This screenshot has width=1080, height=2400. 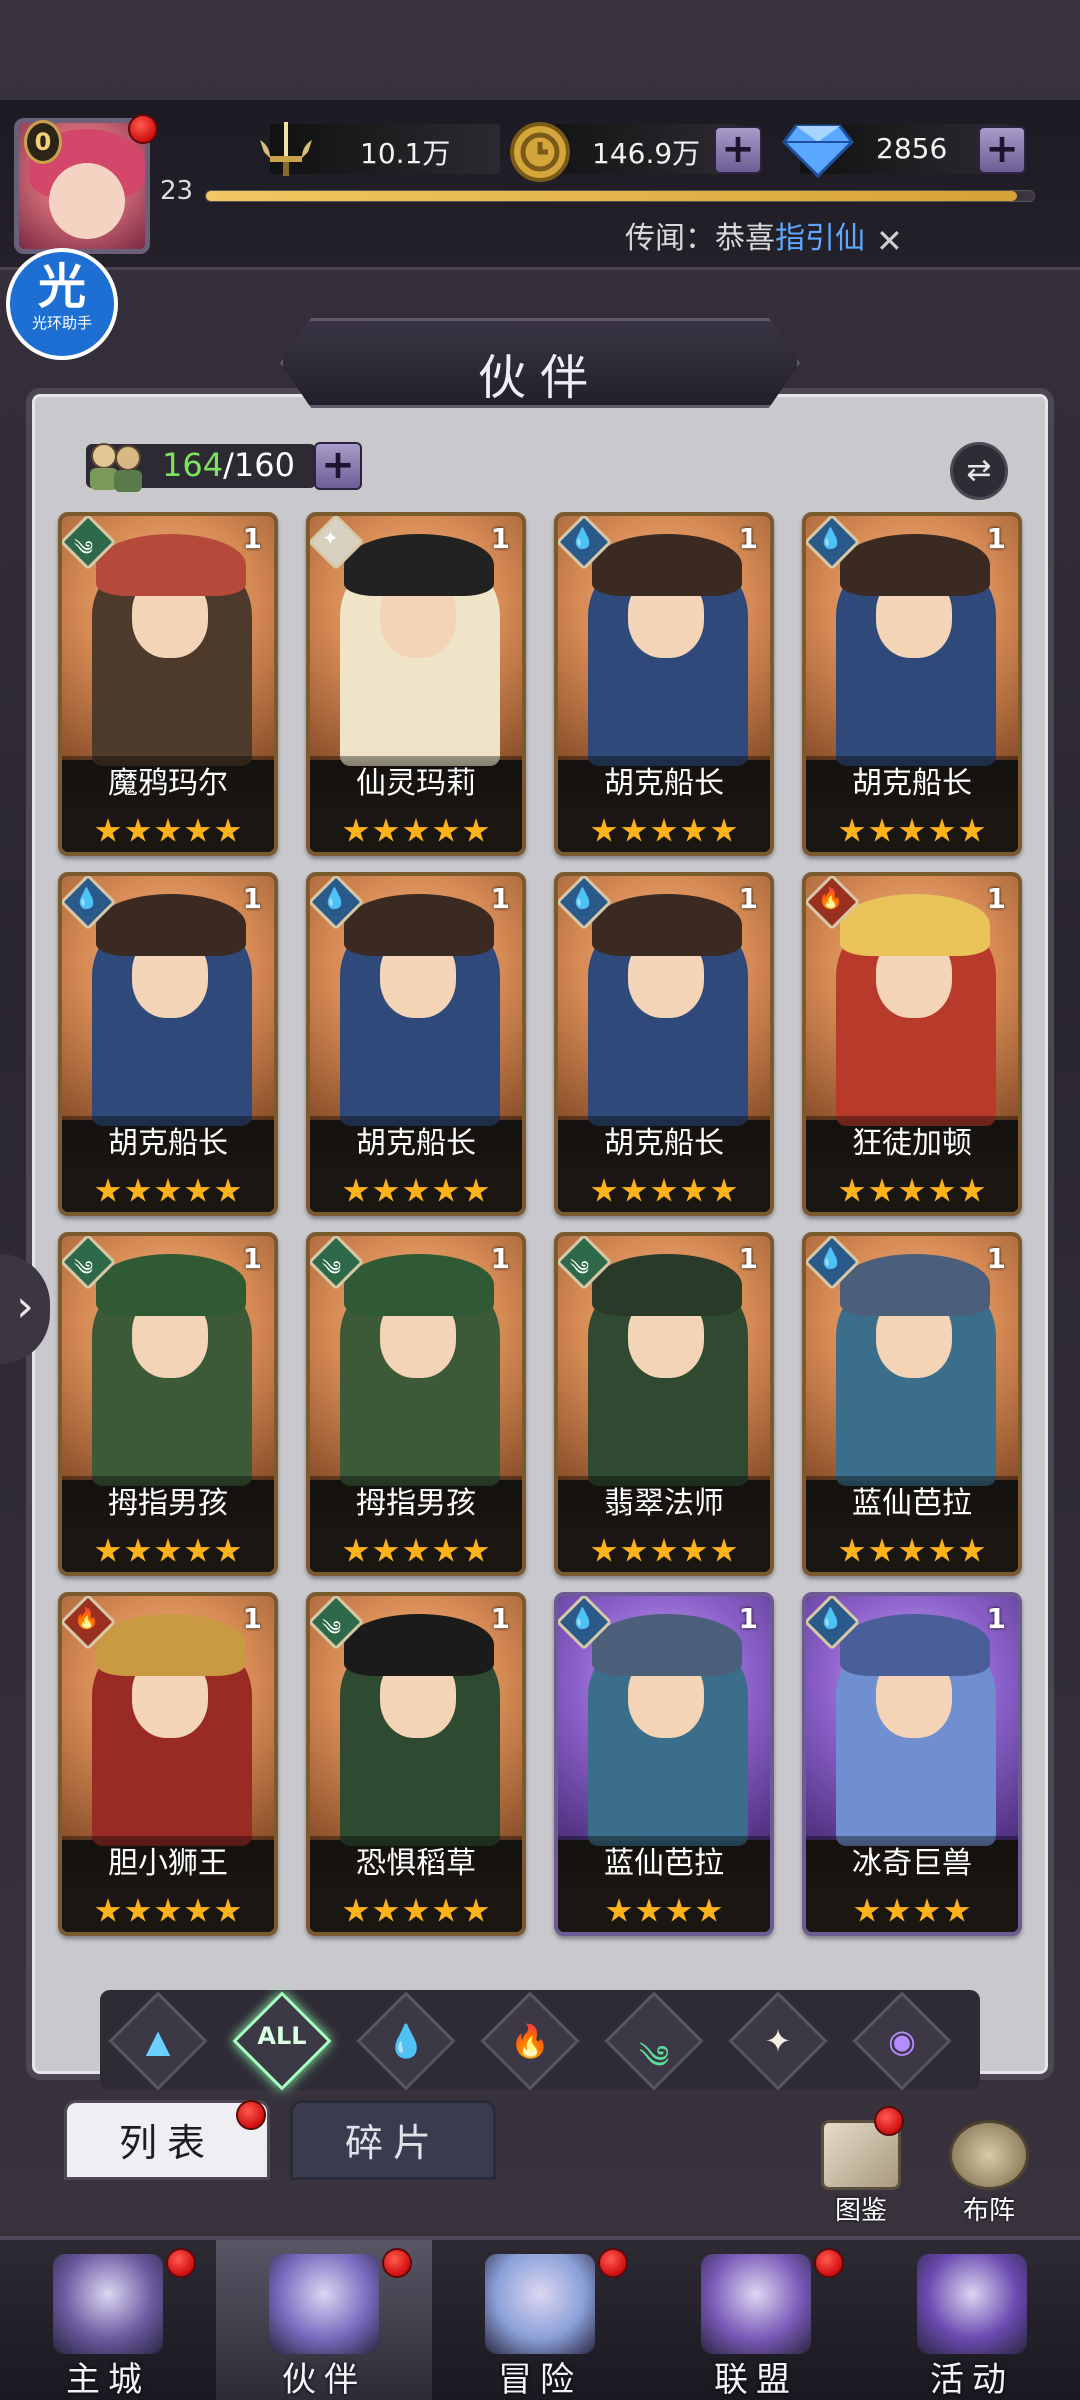 What do you see at coordinates (158, 2041) in the screenshot?
I see `filter-dark-icon: ▲` at bounding box center [158, 2041].